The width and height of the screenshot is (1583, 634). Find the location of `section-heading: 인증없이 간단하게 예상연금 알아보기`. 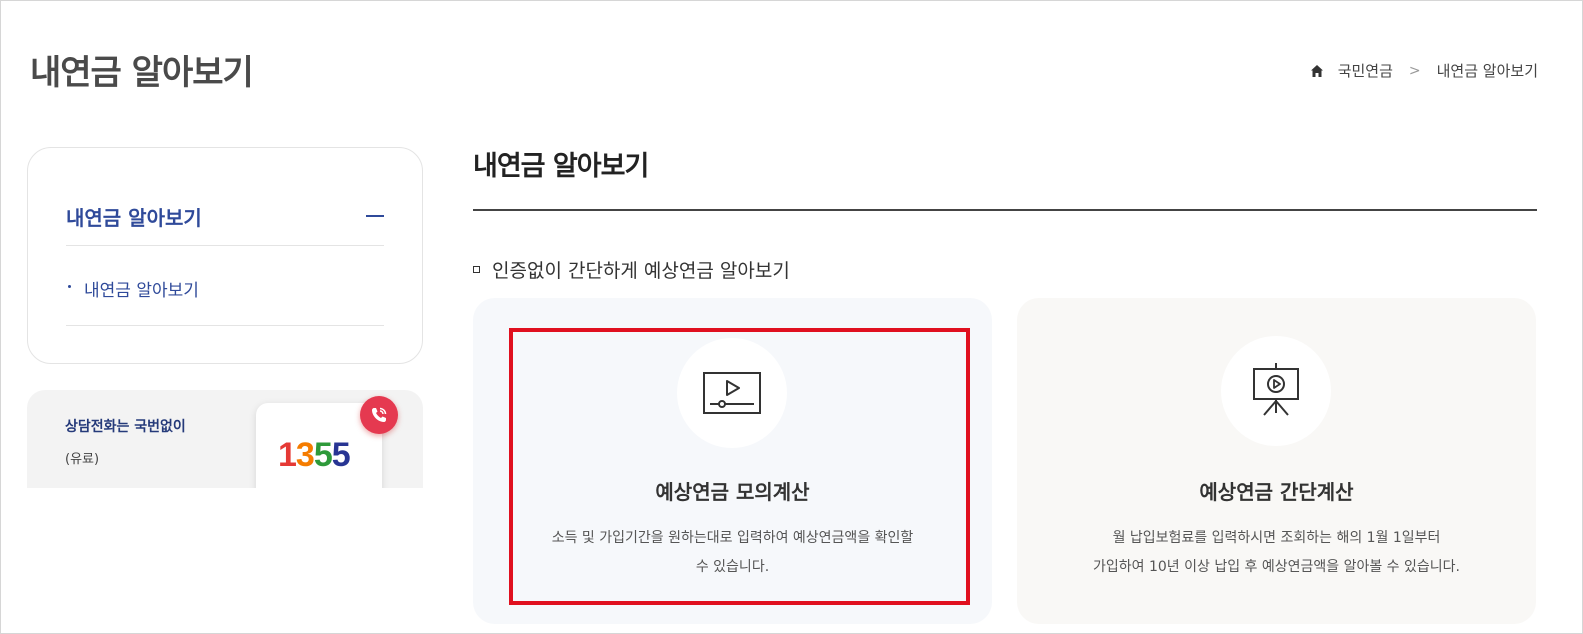

section-heading: 인증없이 간단하게 예상연금 알아보기 is located at coordinates (631, 269).